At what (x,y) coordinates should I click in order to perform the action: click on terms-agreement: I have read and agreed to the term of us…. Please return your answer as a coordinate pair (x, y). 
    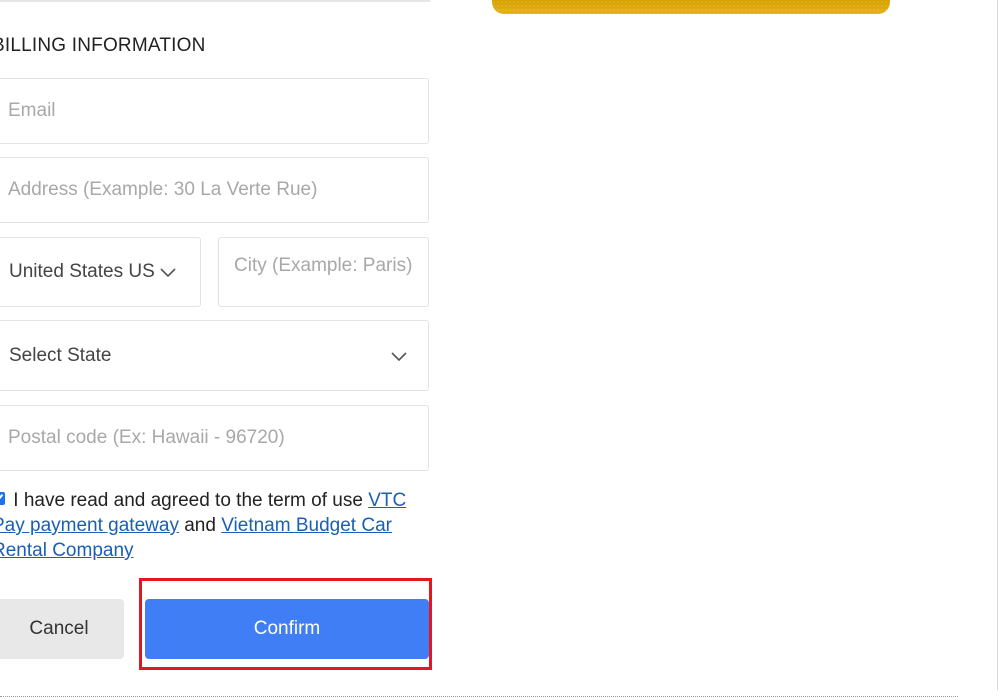
    Looking at the image, I should click on (211, 525).